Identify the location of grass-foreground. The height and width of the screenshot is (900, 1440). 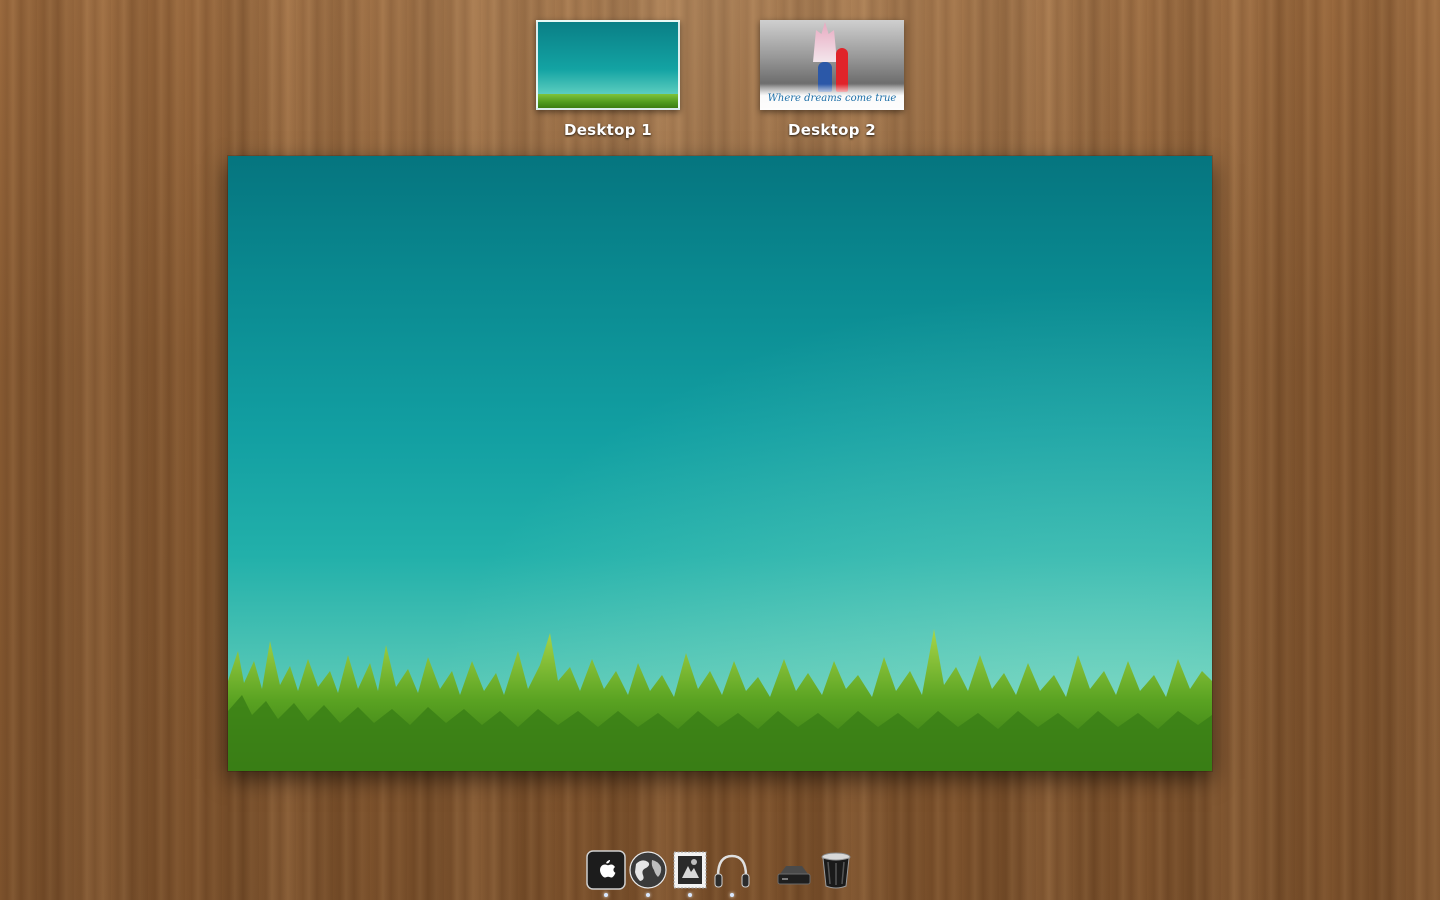
(720, 700).